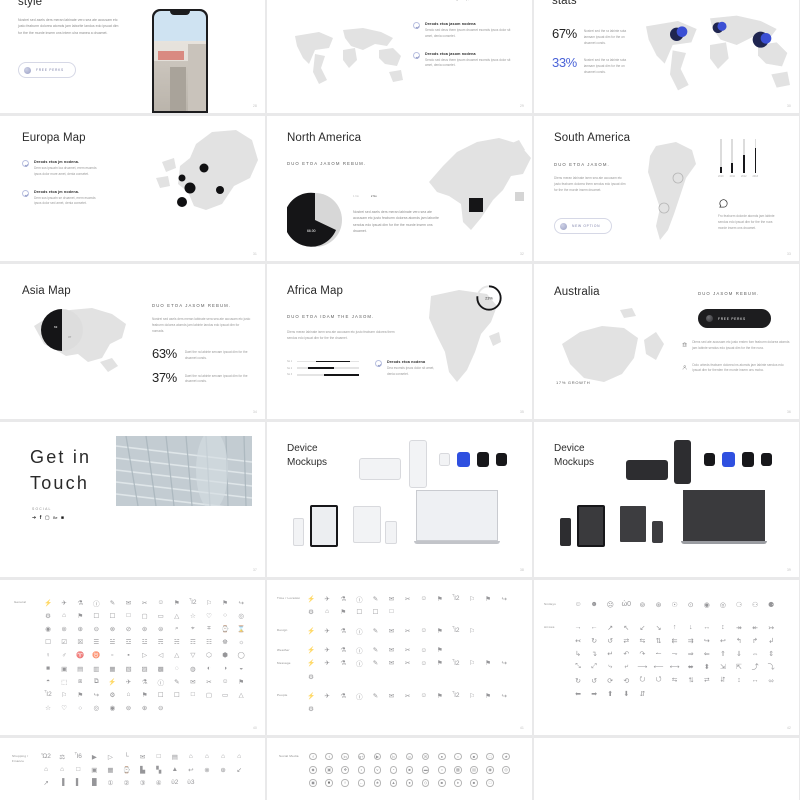 Image resolution: width=800 pixels, height=800 pixels. Describe the element at coordinates (34, 518) in the screenshot. I see `twitter-icon: ➔` at that location.